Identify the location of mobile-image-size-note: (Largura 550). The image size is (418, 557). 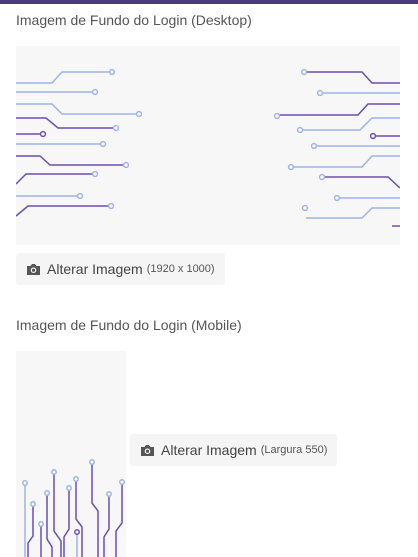
(294, 450).